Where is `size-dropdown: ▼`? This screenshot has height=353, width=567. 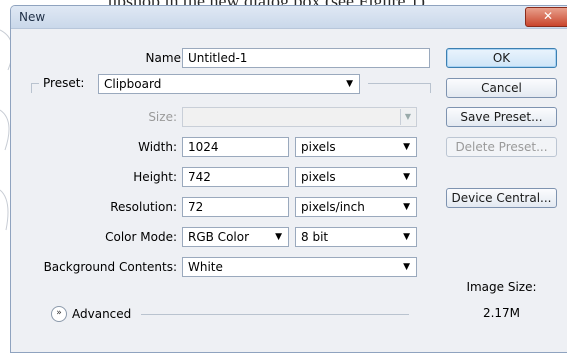 size-dropdown: ▼ is located at coordinates (299, 117).